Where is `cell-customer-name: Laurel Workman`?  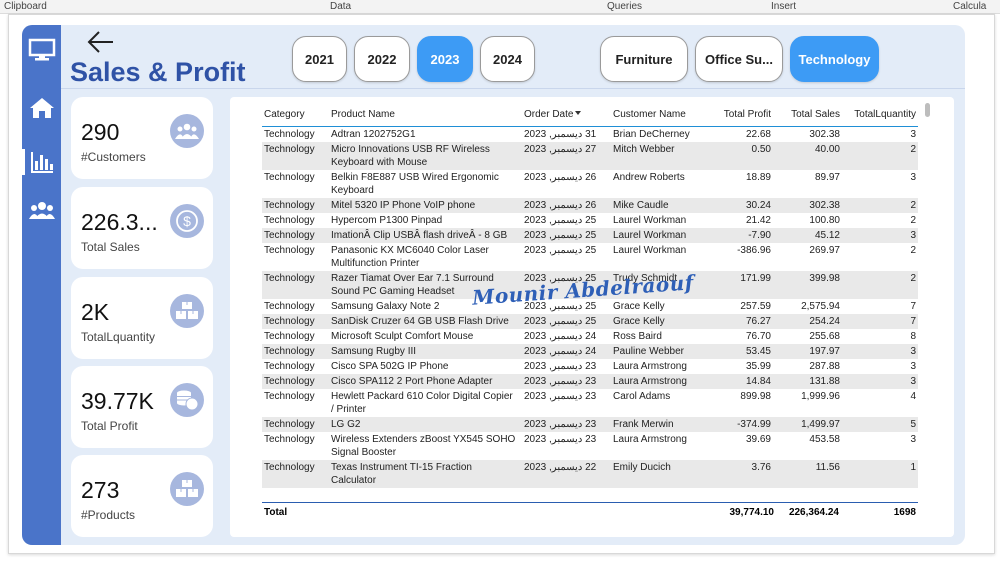
cell-customer-name: Laurel Workman is located at coordinates (658, 235).